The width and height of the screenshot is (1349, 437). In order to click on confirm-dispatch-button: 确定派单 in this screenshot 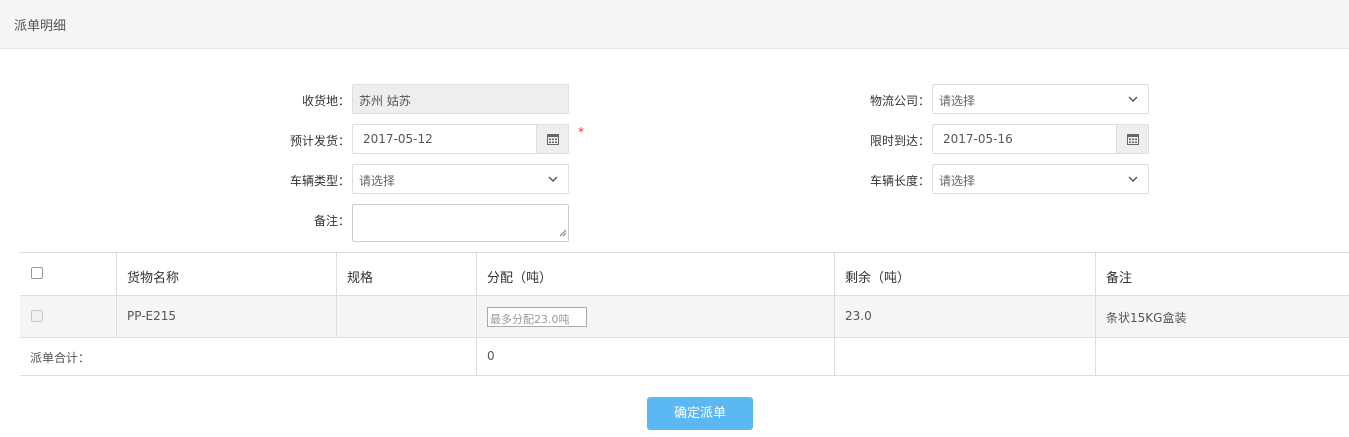, I will do `click(700, 413)`.